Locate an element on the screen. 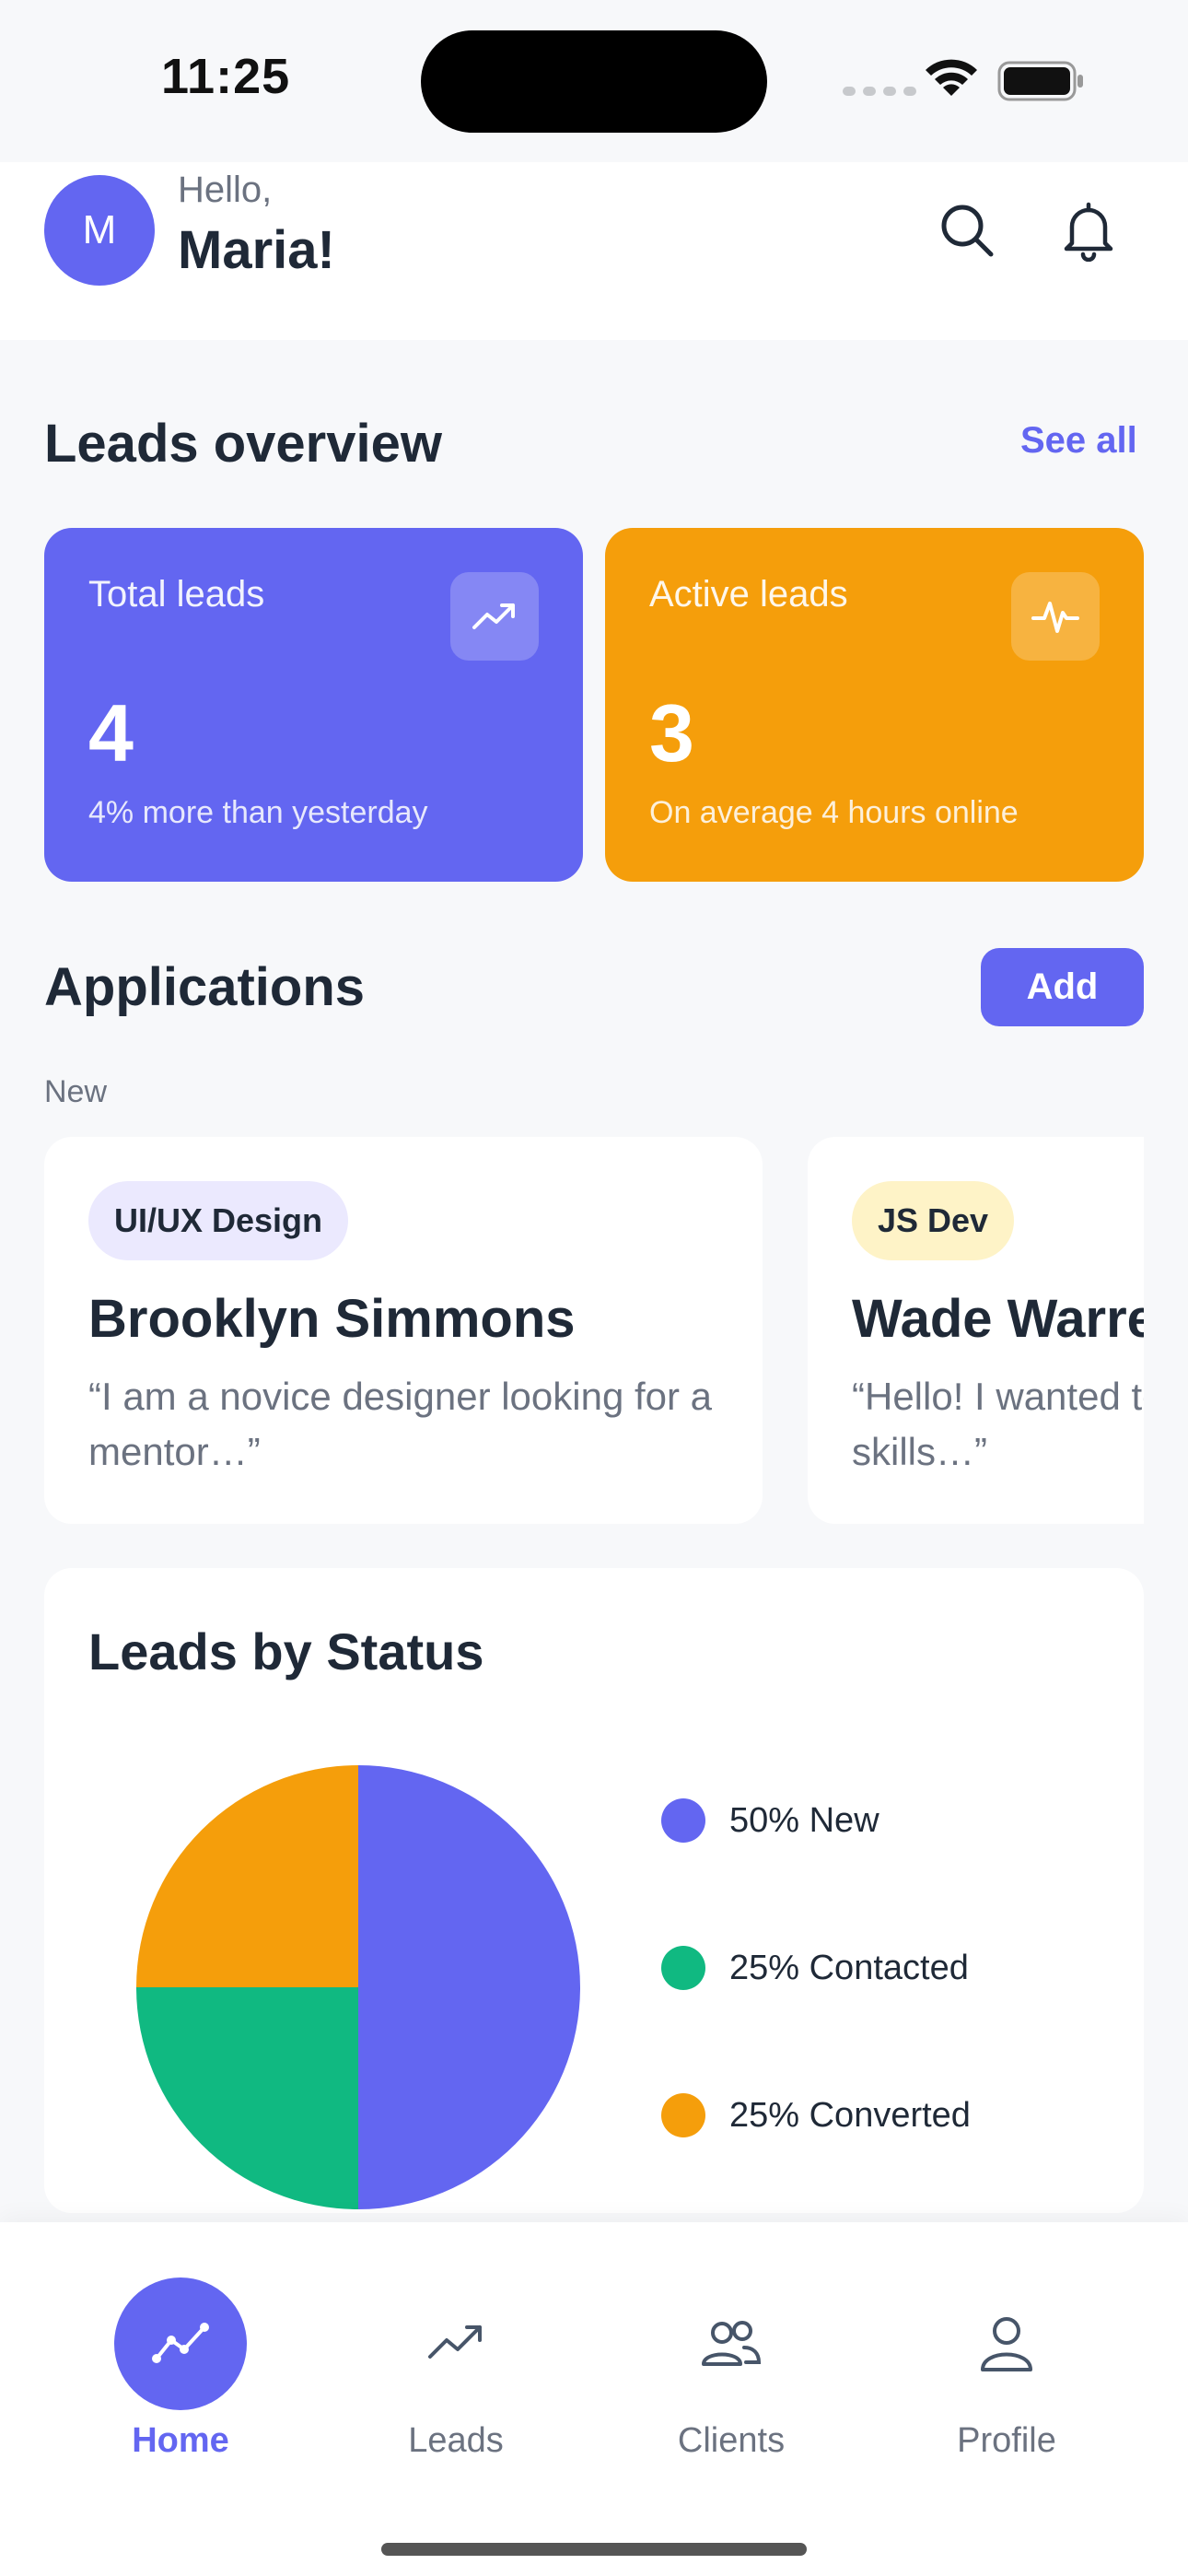 Image resolution: width=1188 pixels, height=2576 pixels. battery-icon is located at coordinates (1040, 81).